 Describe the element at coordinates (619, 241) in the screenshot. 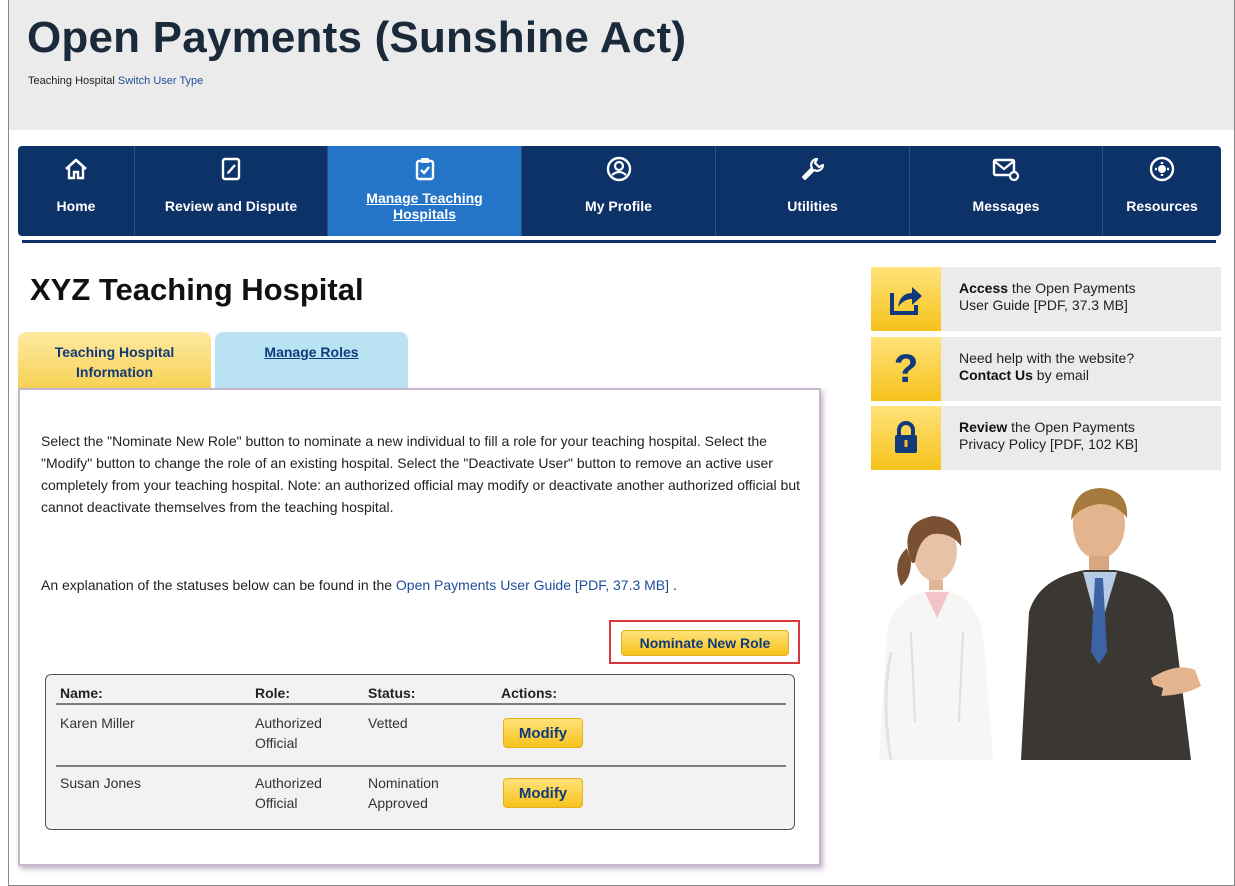

I see `nav-divider` at that location.